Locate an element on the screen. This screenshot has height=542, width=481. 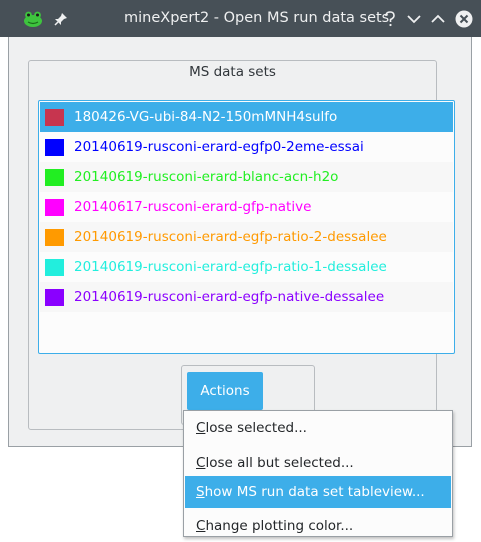
actions-button: Actions is located at coordinates (225, 391).